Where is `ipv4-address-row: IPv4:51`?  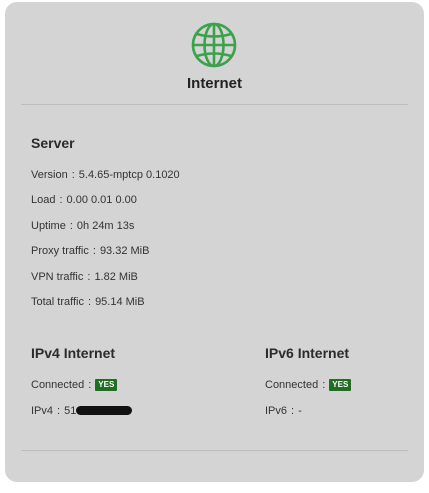
ipv4-address-row: IPv4:51 is located at coordinates (82, 411).